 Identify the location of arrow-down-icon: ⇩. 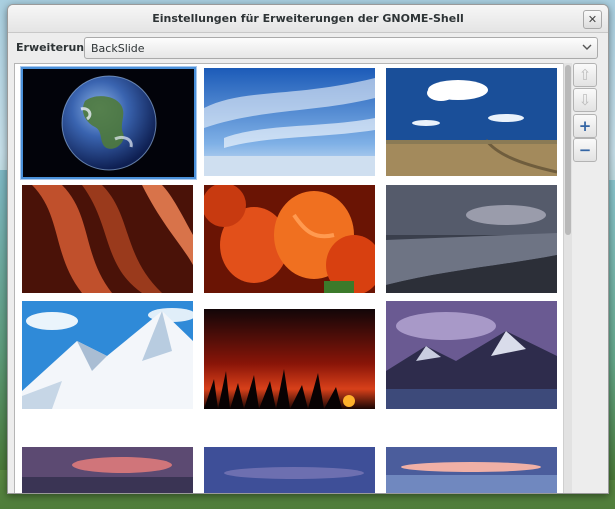
(585, 100).